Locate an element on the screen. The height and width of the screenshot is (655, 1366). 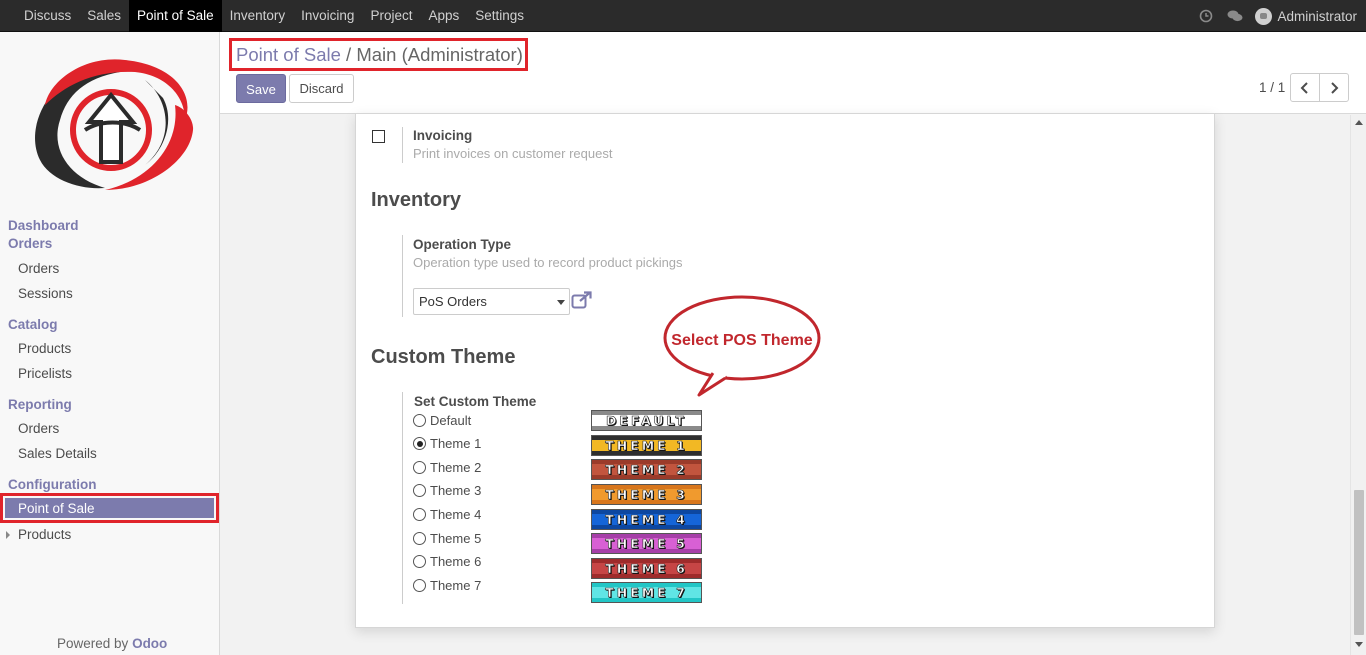
annotation-callout: Select POS Theme is located at coordinates (743, 346).